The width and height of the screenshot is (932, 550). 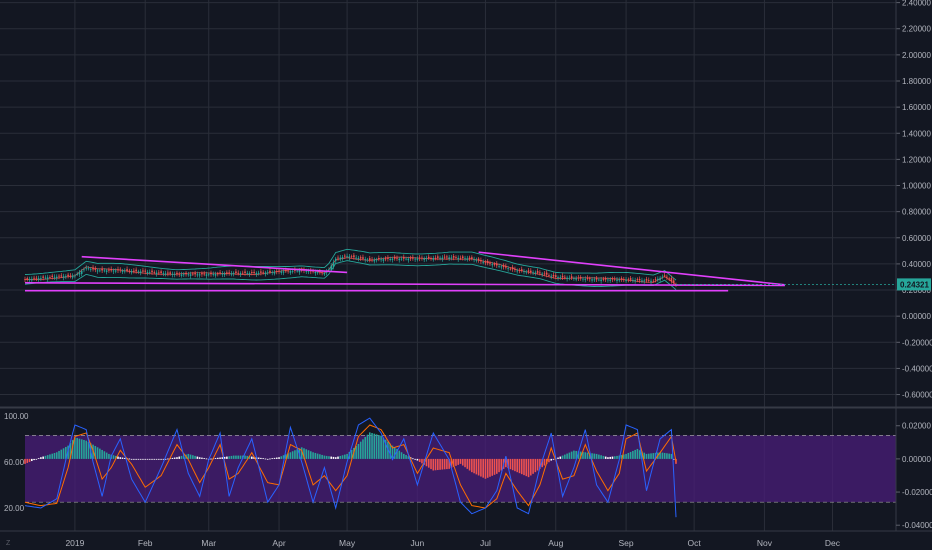 What do you see at coordinates (626, 543) in the screenshot?
I see `x-tick-label: Sep` at bounding box center [626, 543].